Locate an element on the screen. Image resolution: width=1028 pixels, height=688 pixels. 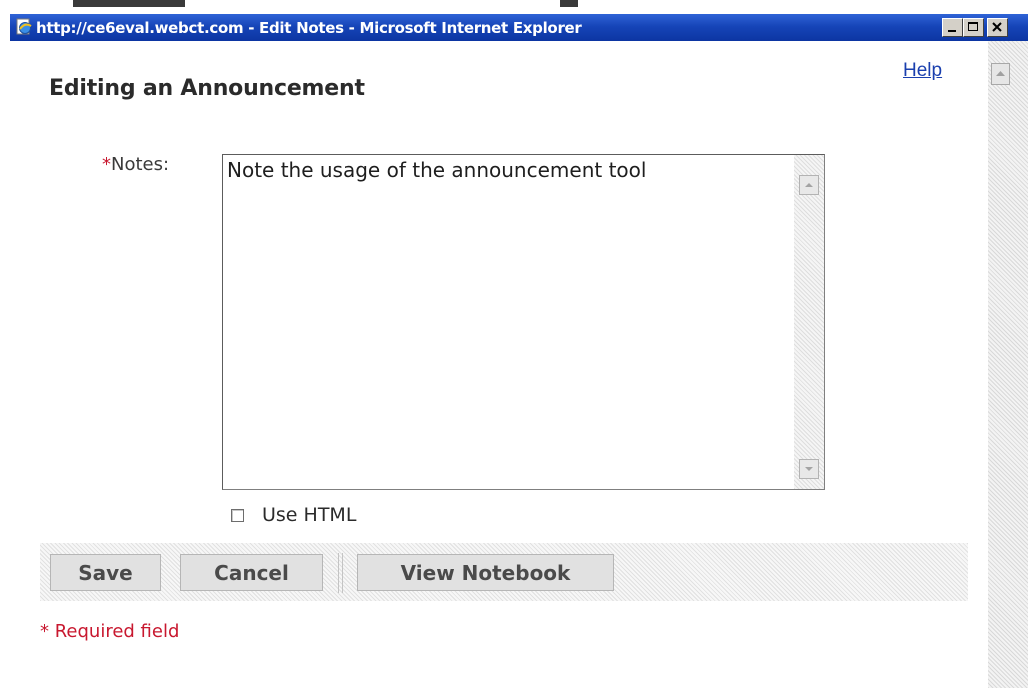
page-title: Editing an Announcement is located at coordinates (207, 88).